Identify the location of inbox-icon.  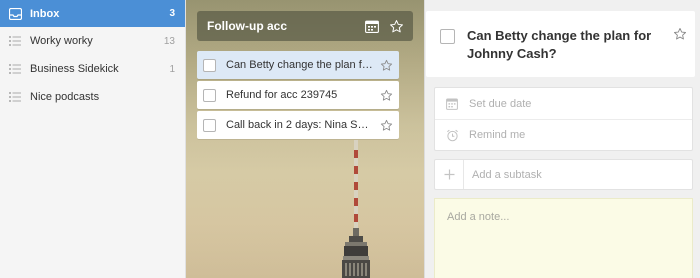
(15, 14).